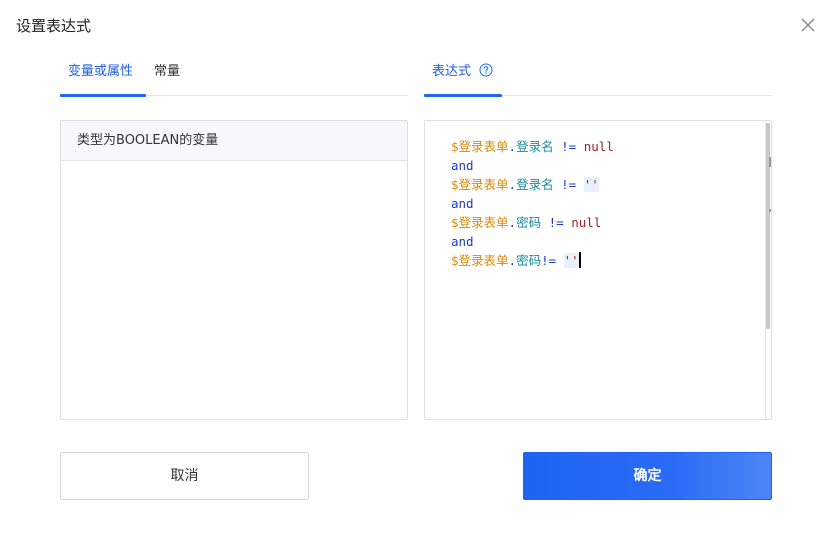 This screenshot has height=539, width=829. I want to click on tab-expression: 表达式, so click(463, 77).